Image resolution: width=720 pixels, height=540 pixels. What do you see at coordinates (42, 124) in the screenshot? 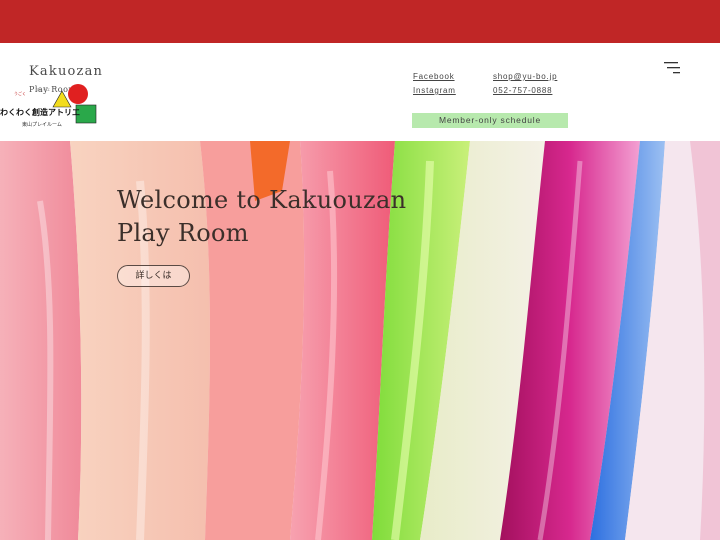
I see `logo-caption: 東山プレイルーム` at bounding box center [42, 124].